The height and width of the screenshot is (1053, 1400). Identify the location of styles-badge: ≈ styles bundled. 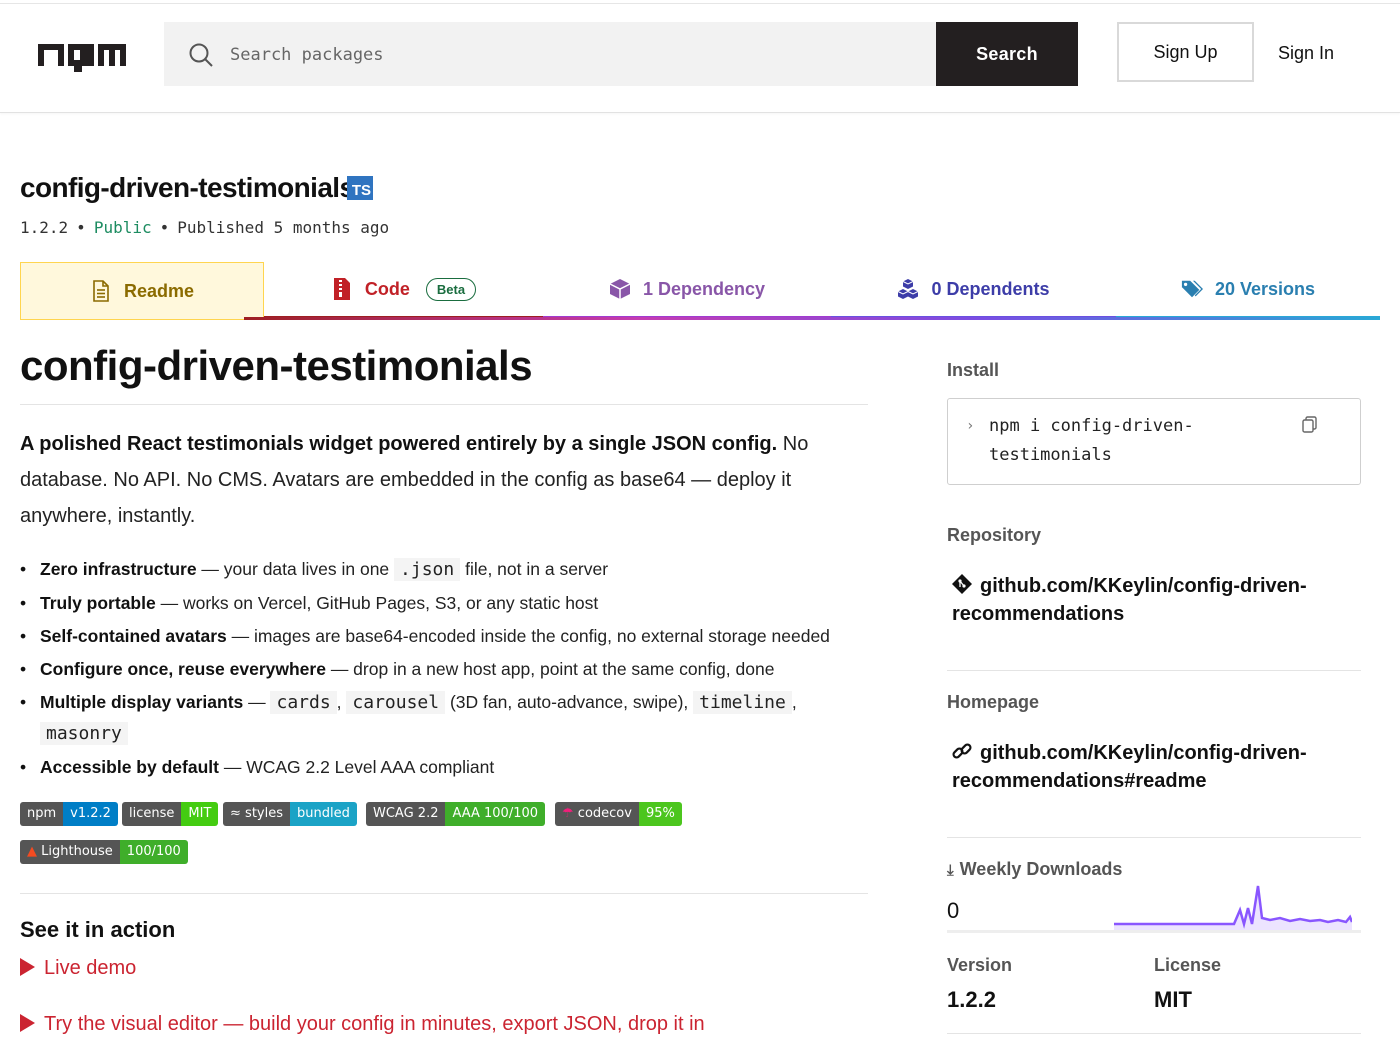
(290, 814).